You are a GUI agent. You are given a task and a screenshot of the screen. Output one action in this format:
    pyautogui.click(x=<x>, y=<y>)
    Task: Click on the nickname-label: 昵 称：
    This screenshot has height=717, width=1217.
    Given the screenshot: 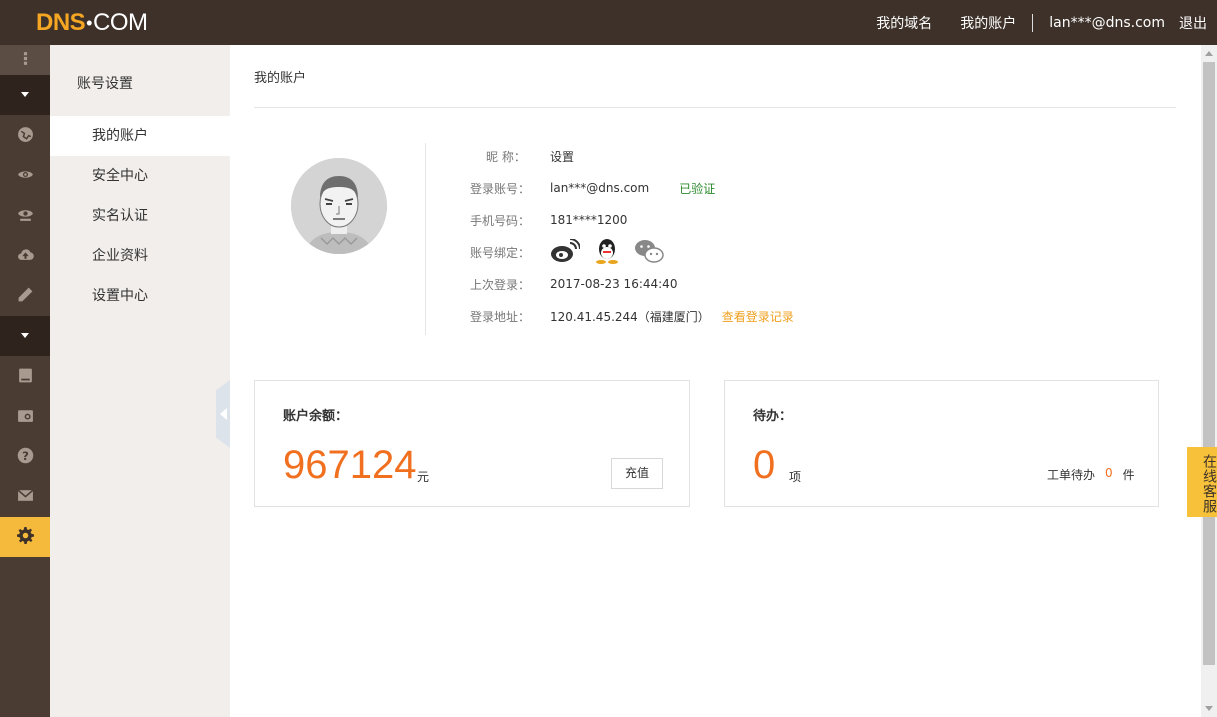 What is the action you would take?
    pyautogui.click(x=506, y=156)
    